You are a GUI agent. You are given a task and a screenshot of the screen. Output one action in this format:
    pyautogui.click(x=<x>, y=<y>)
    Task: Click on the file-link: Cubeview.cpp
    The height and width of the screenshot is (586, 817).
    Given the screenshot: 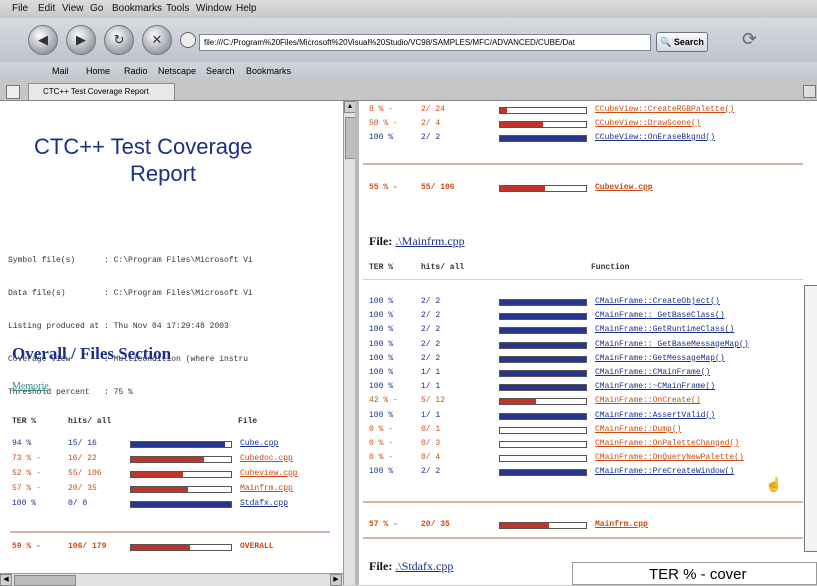 What is the action you would take?
    pyautogui.click(x=269, y=473)
    